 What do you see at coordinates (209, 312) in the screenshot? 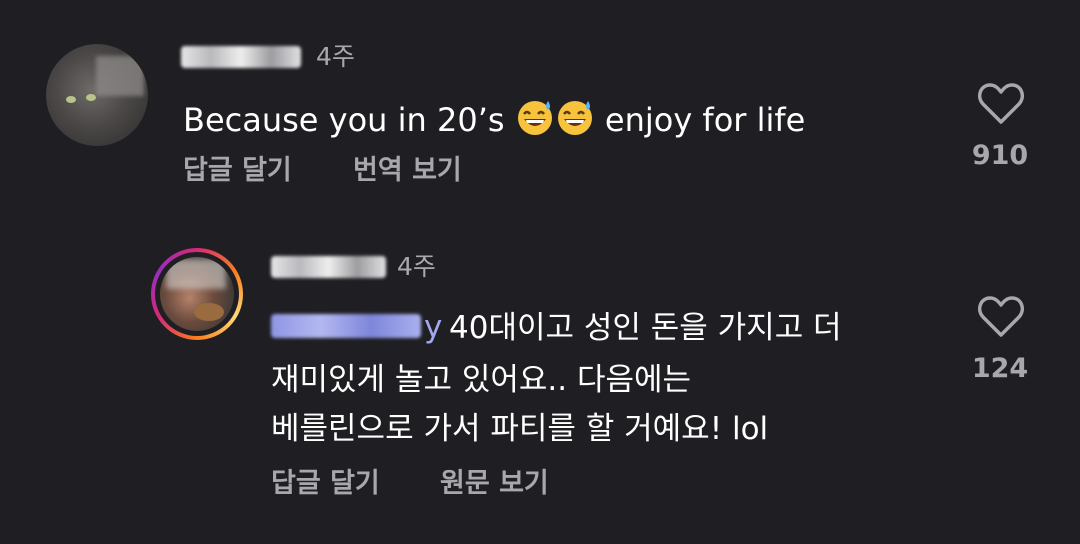
I see `avatar-detail` at bounding box center [209, 312].